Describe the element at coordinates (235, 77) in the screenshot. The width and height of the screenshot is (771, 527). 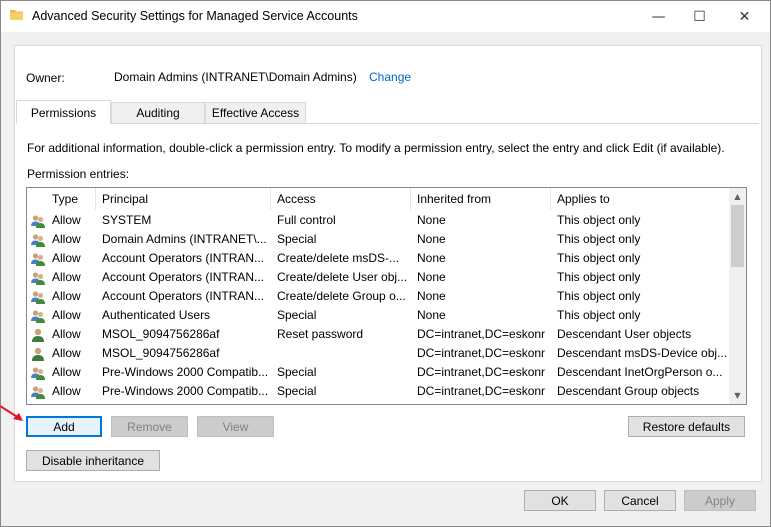
I see `owner-value: Domain Admins (INTRANET\Domain Admins)` at that location.